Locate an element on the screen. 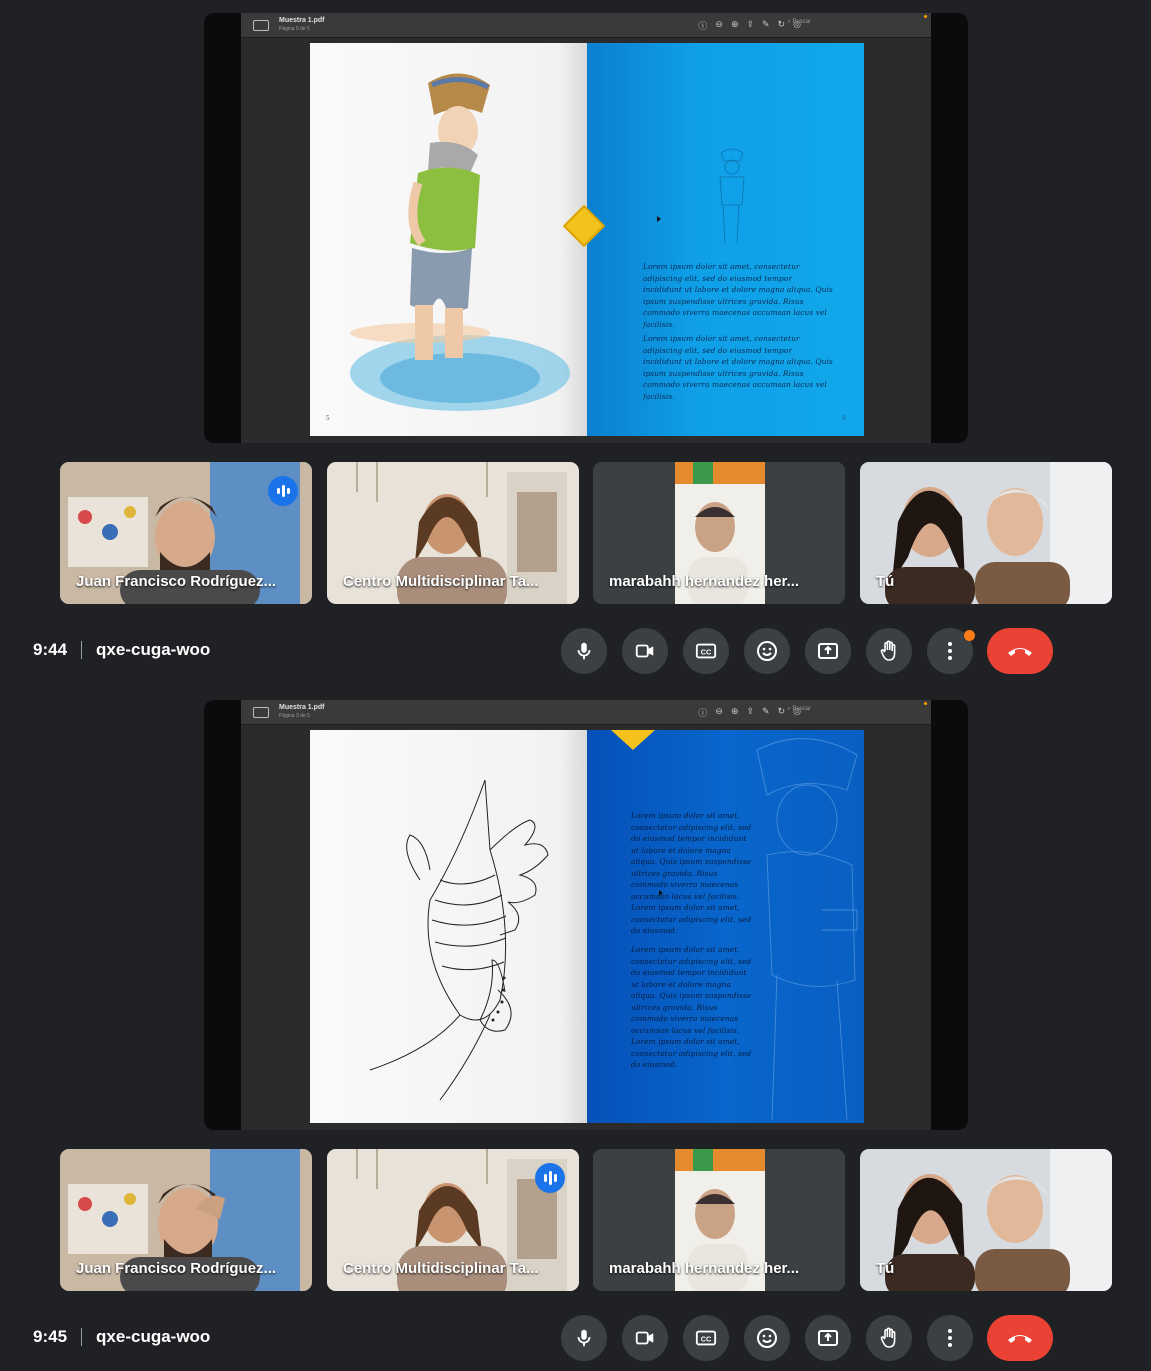 The image size is (1151, 1371). sketch-figure is located at coordinates (732, 196).